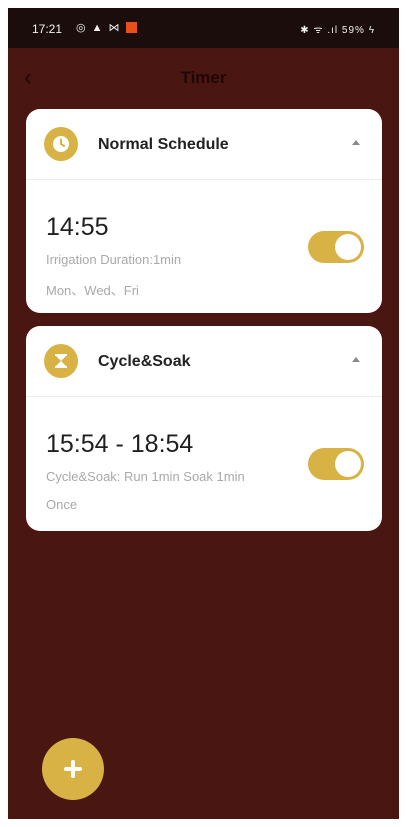 Image resolution: width=407 pixels, height=827 pixels. Describe the element at coordinates (61, 144) in the screenshot. I see `clock-icon` at that location.